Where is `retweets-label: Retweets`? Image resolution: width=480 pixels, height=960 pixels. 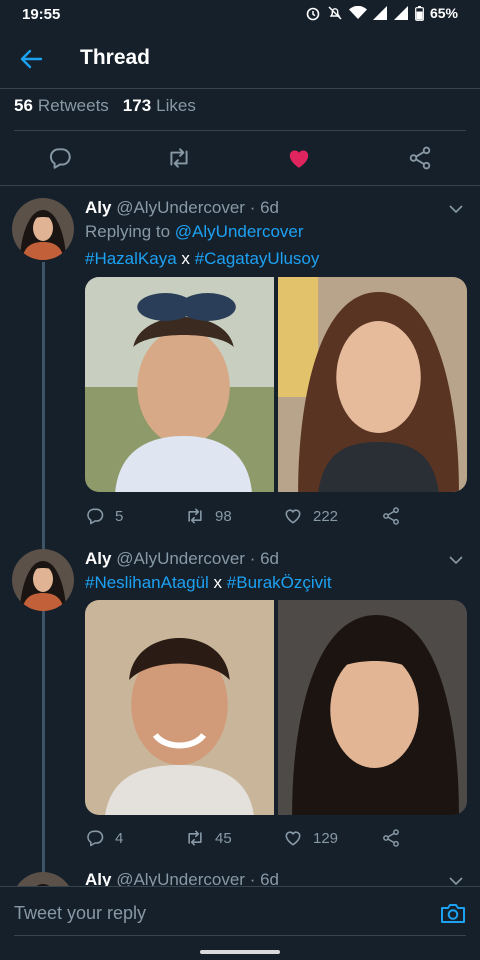 retweets-label: Retweets is located at coordinates (73, 105).